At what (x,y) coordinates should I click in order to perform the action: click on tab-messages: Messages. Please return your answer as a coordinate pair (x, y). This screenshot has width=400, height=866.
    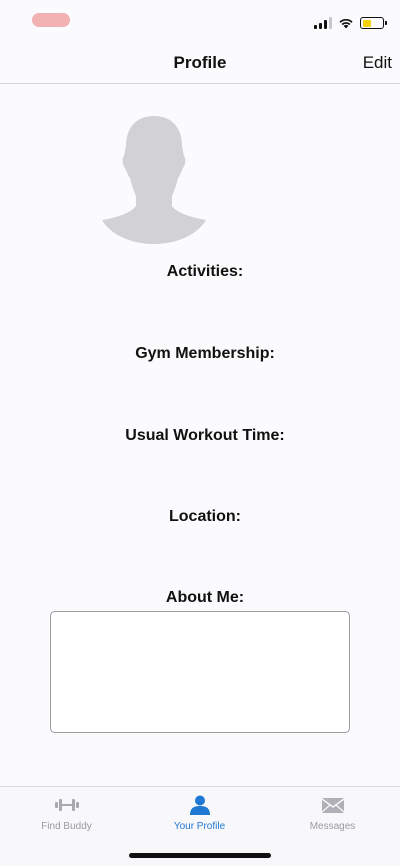
    Looking at the image, I should click on (332, 813).